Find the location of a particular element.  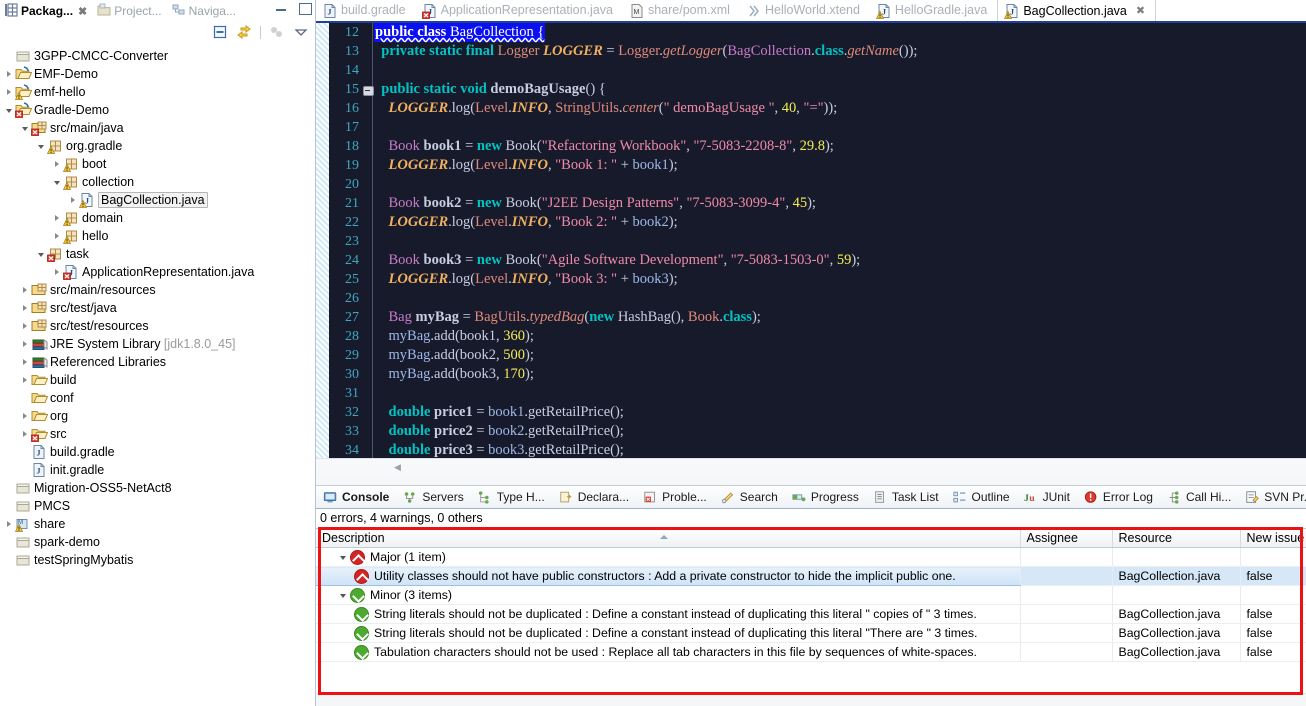

tree-item: emf-hello is located at coordinates (157, 92).